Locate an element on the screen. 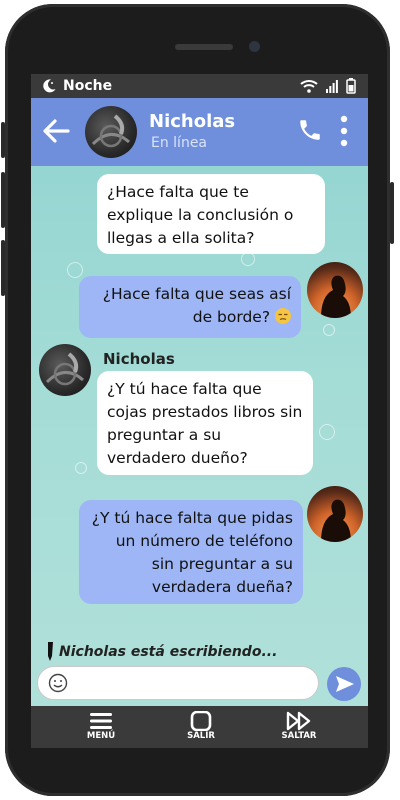  skip-button: SALTAR is located at coordinates (299, 726).